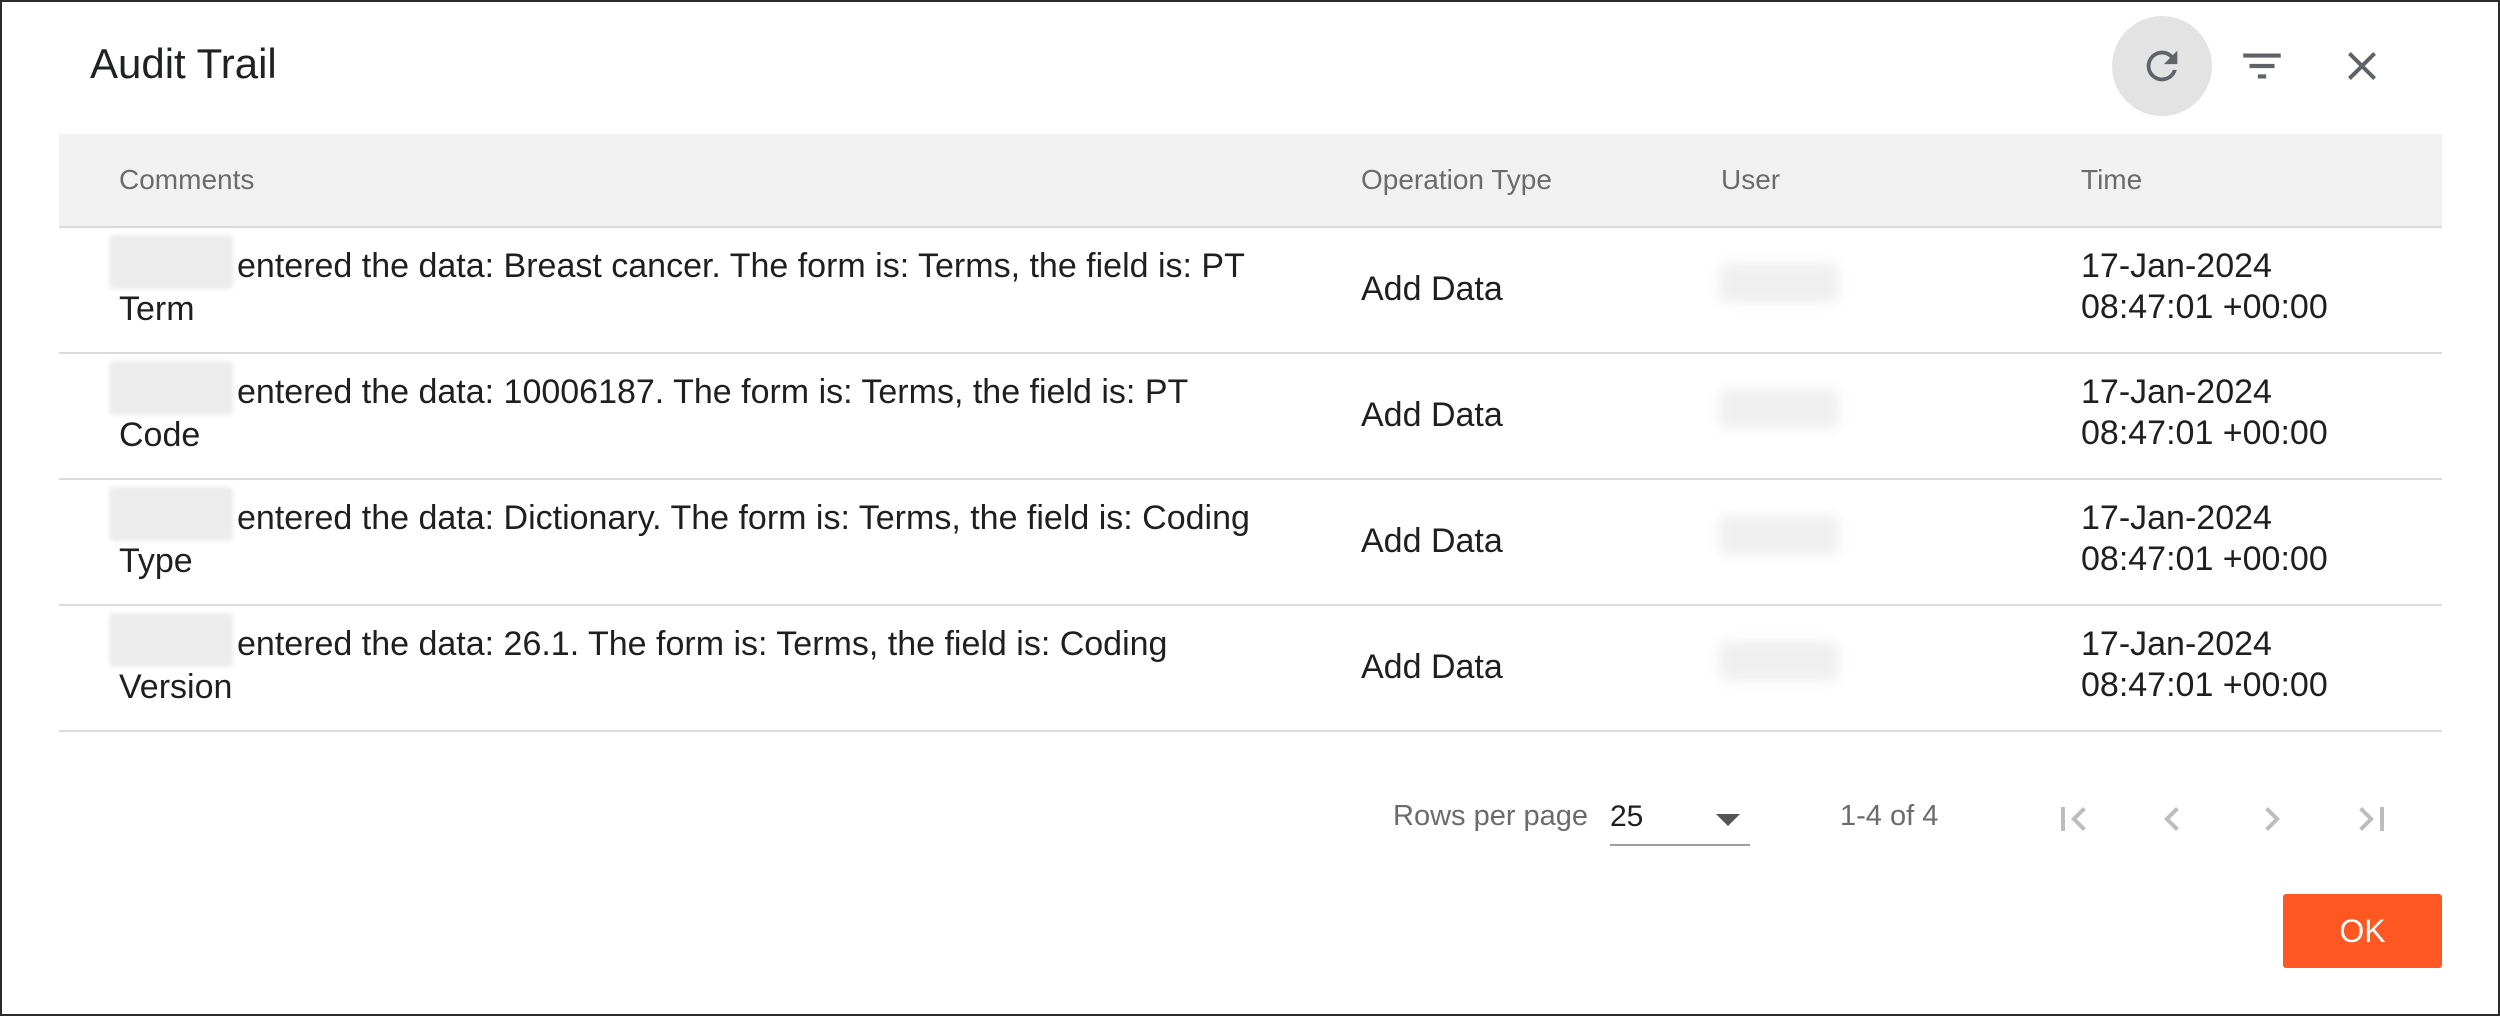  Describe the element at coordinates (1728, 820) in the screenshot. I see `dropdown-caret-icon` at that location.